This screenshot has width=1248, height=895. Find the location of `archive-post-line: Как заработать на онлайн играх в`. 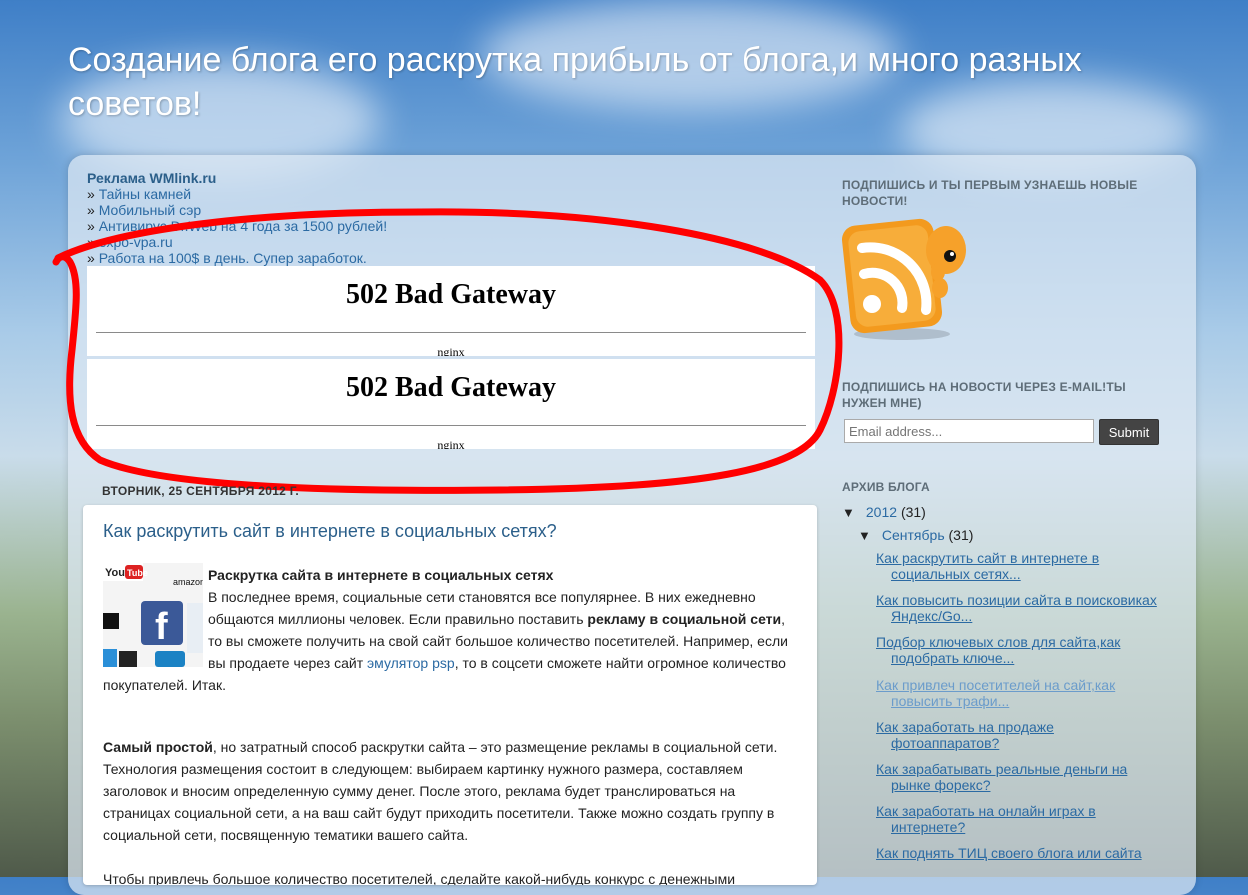

archive-post-line: Как заработать на онлайн играх в is located at coordinates (986, 811).